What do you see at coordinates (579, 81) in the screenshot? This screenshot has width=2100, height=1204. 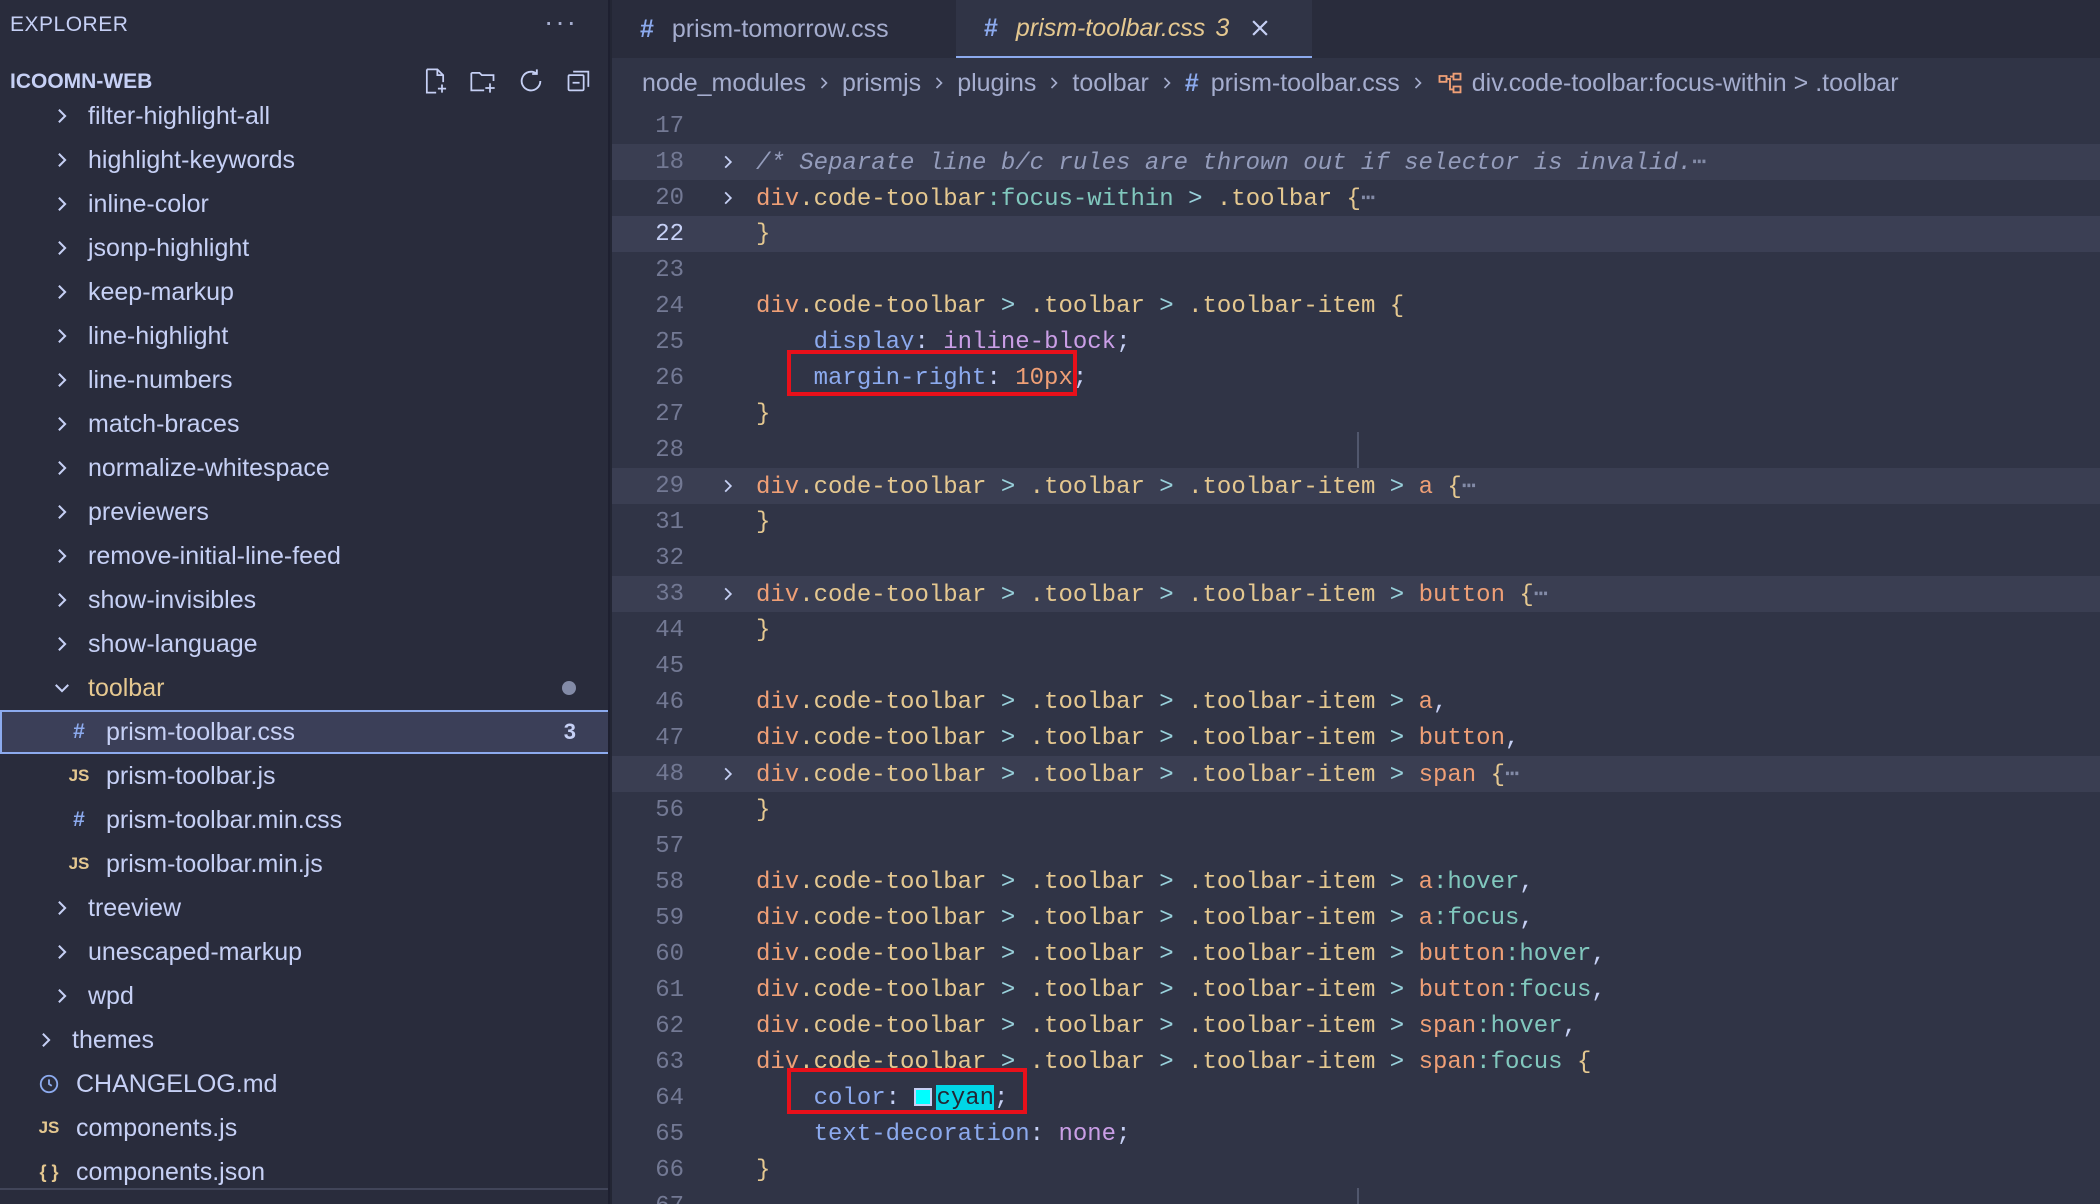 I see `collapse-all-icon` at bounding box center [579, 81].